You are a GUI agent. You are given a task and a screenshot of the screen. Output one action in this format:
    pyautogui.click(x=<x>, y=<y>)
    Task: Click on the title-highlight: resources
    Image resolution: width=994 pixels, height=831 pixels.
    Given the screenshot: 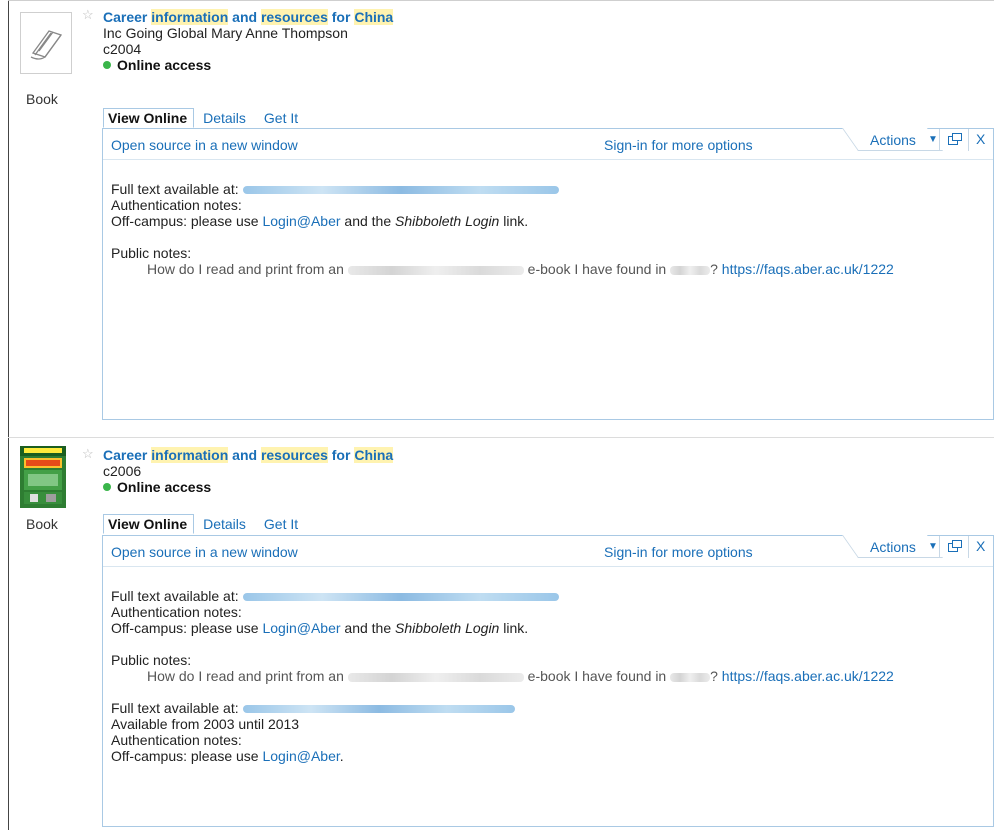 What is the action you would take?
    pyautogui.click(x=294, y=17)
    